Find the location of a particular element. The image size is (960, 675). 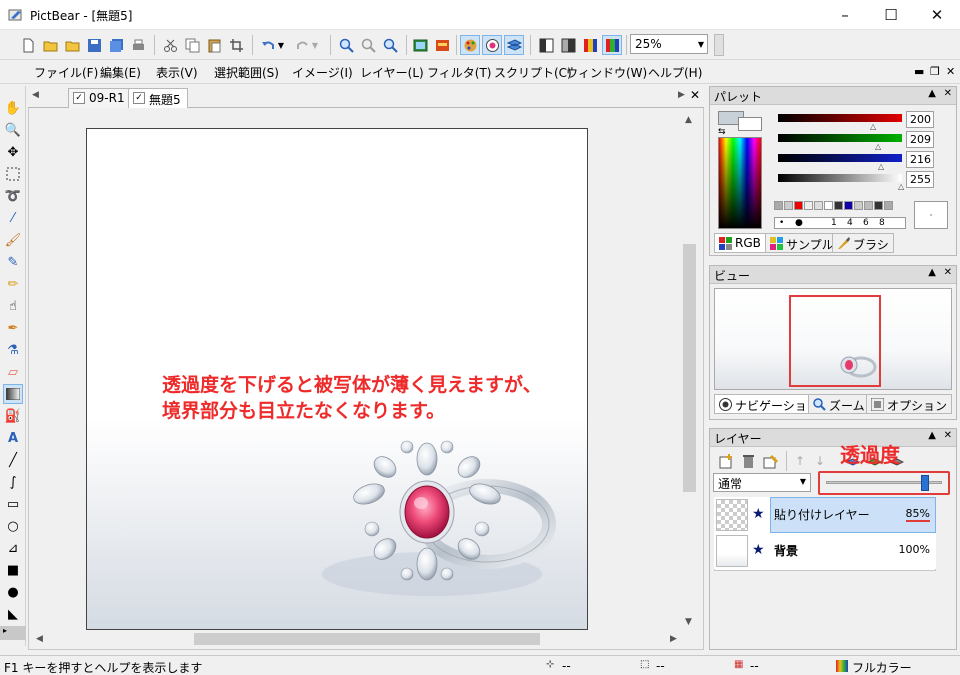

open-folder-icon is located at coordinates (72, 45).